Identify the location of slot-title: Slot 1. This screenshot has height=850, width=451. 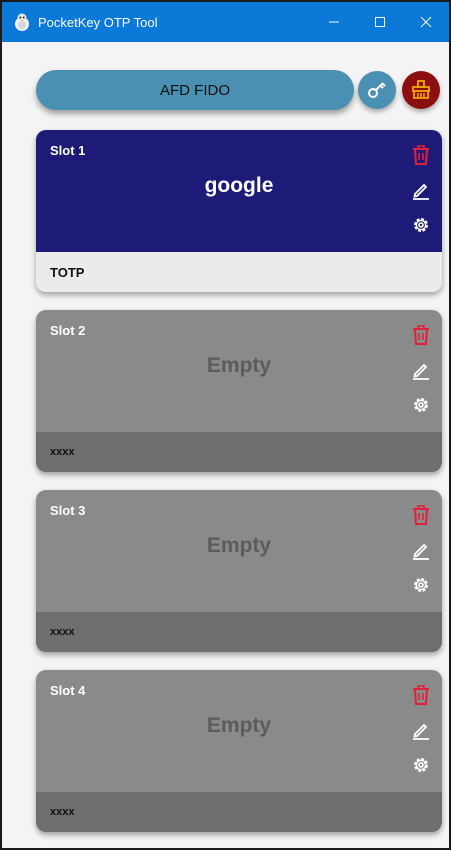
(68, 150).